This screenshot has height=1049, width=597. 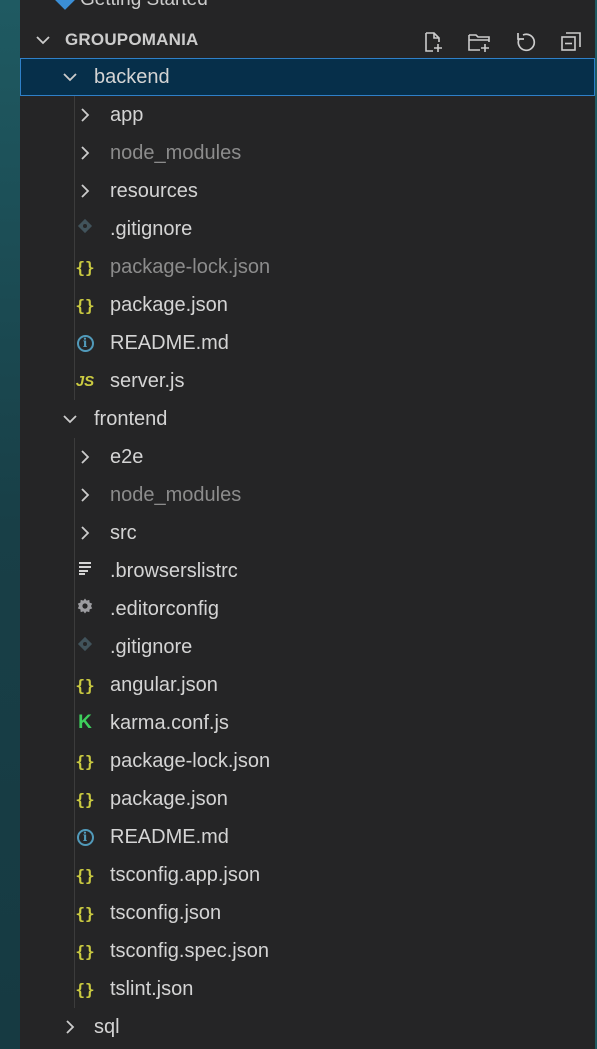 What do you see at coordinates (307, 77) in the screenshot?
I see `tree-folder-row: backend` at bounding box center [307, 77].